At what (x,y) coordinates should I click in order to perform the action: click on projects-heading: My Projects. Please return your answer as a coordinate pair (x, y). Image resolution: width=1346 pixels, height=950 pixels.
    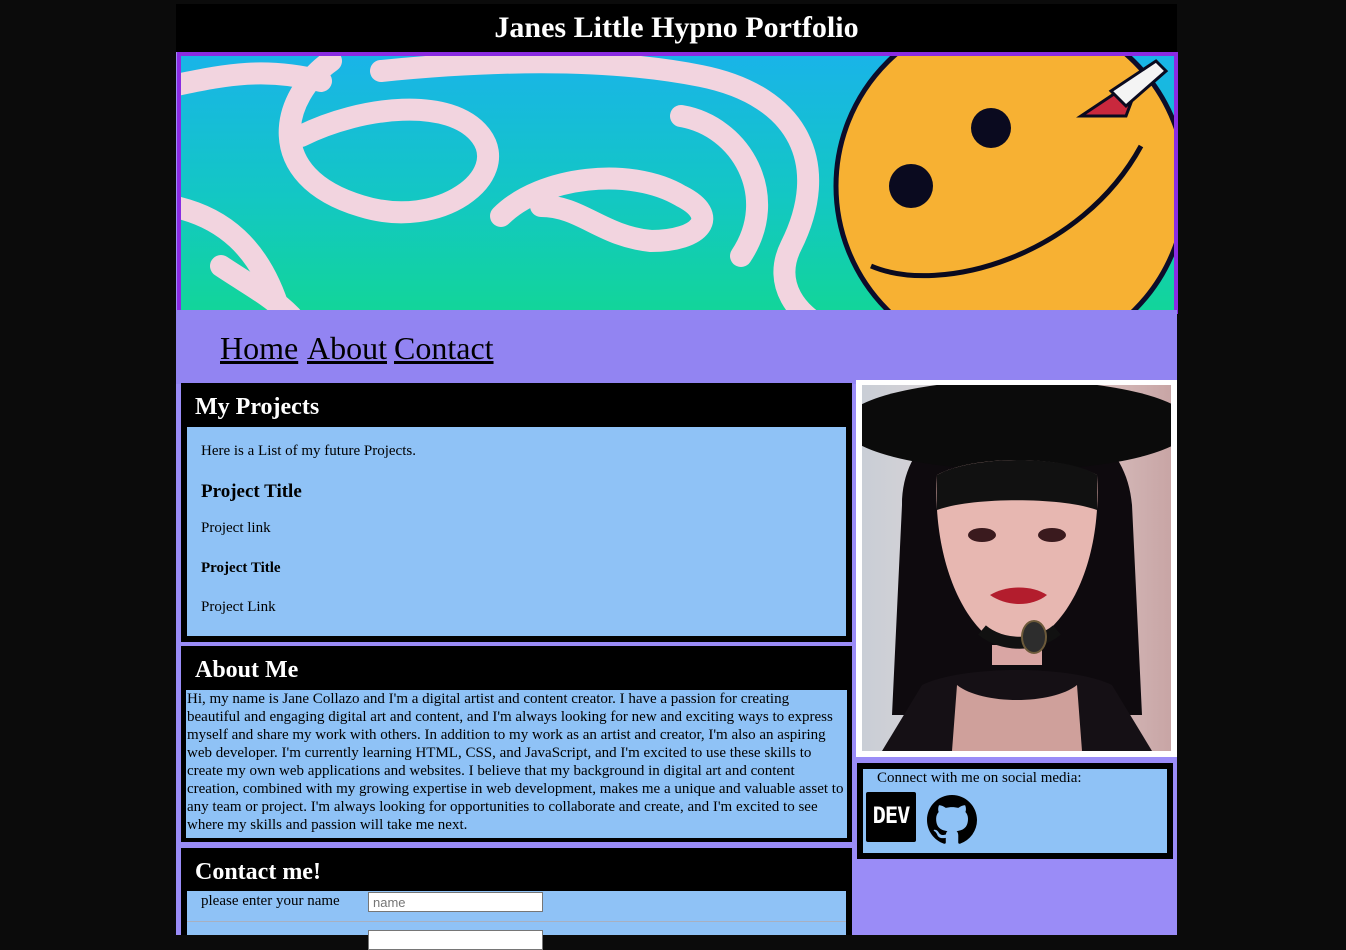
    Looking at the image, I should click on (257, 407).